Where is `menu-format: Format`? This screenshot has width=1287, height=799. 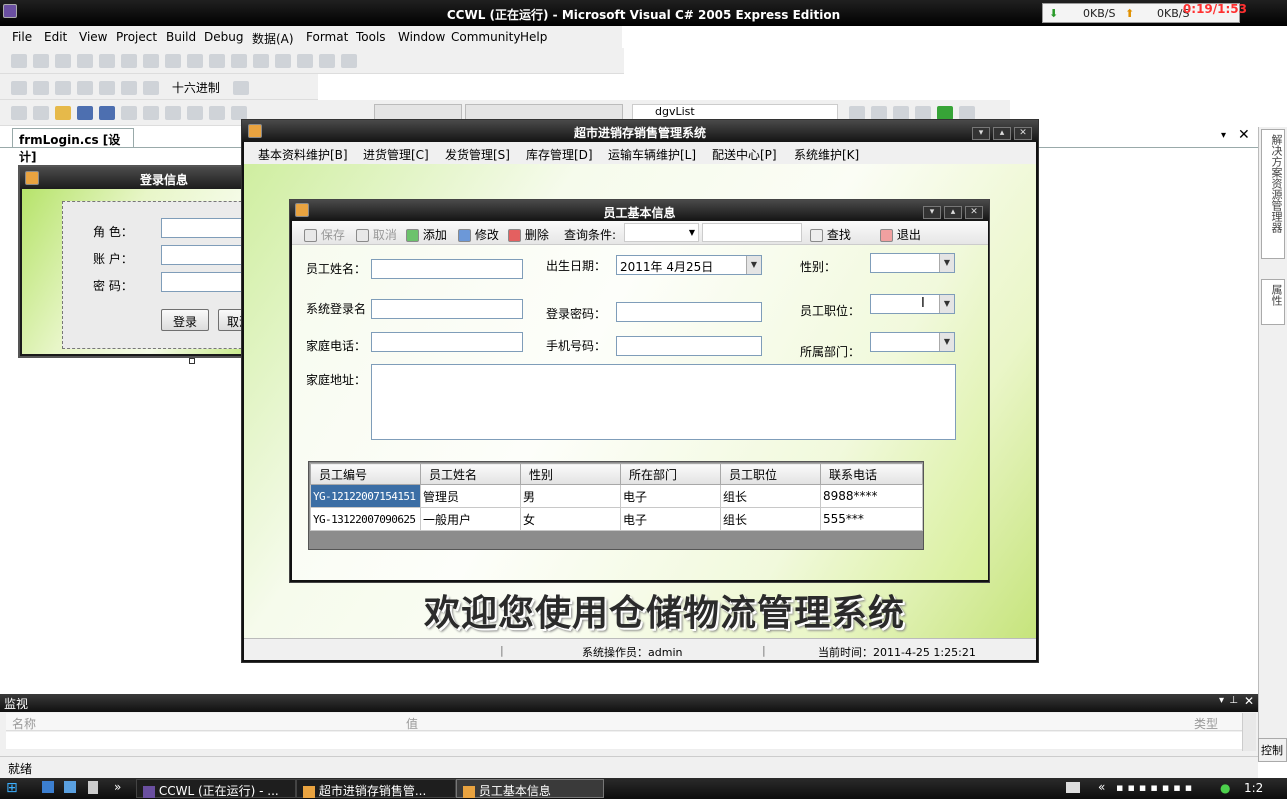
menu-format: Format is located at coordinates (327, 37).